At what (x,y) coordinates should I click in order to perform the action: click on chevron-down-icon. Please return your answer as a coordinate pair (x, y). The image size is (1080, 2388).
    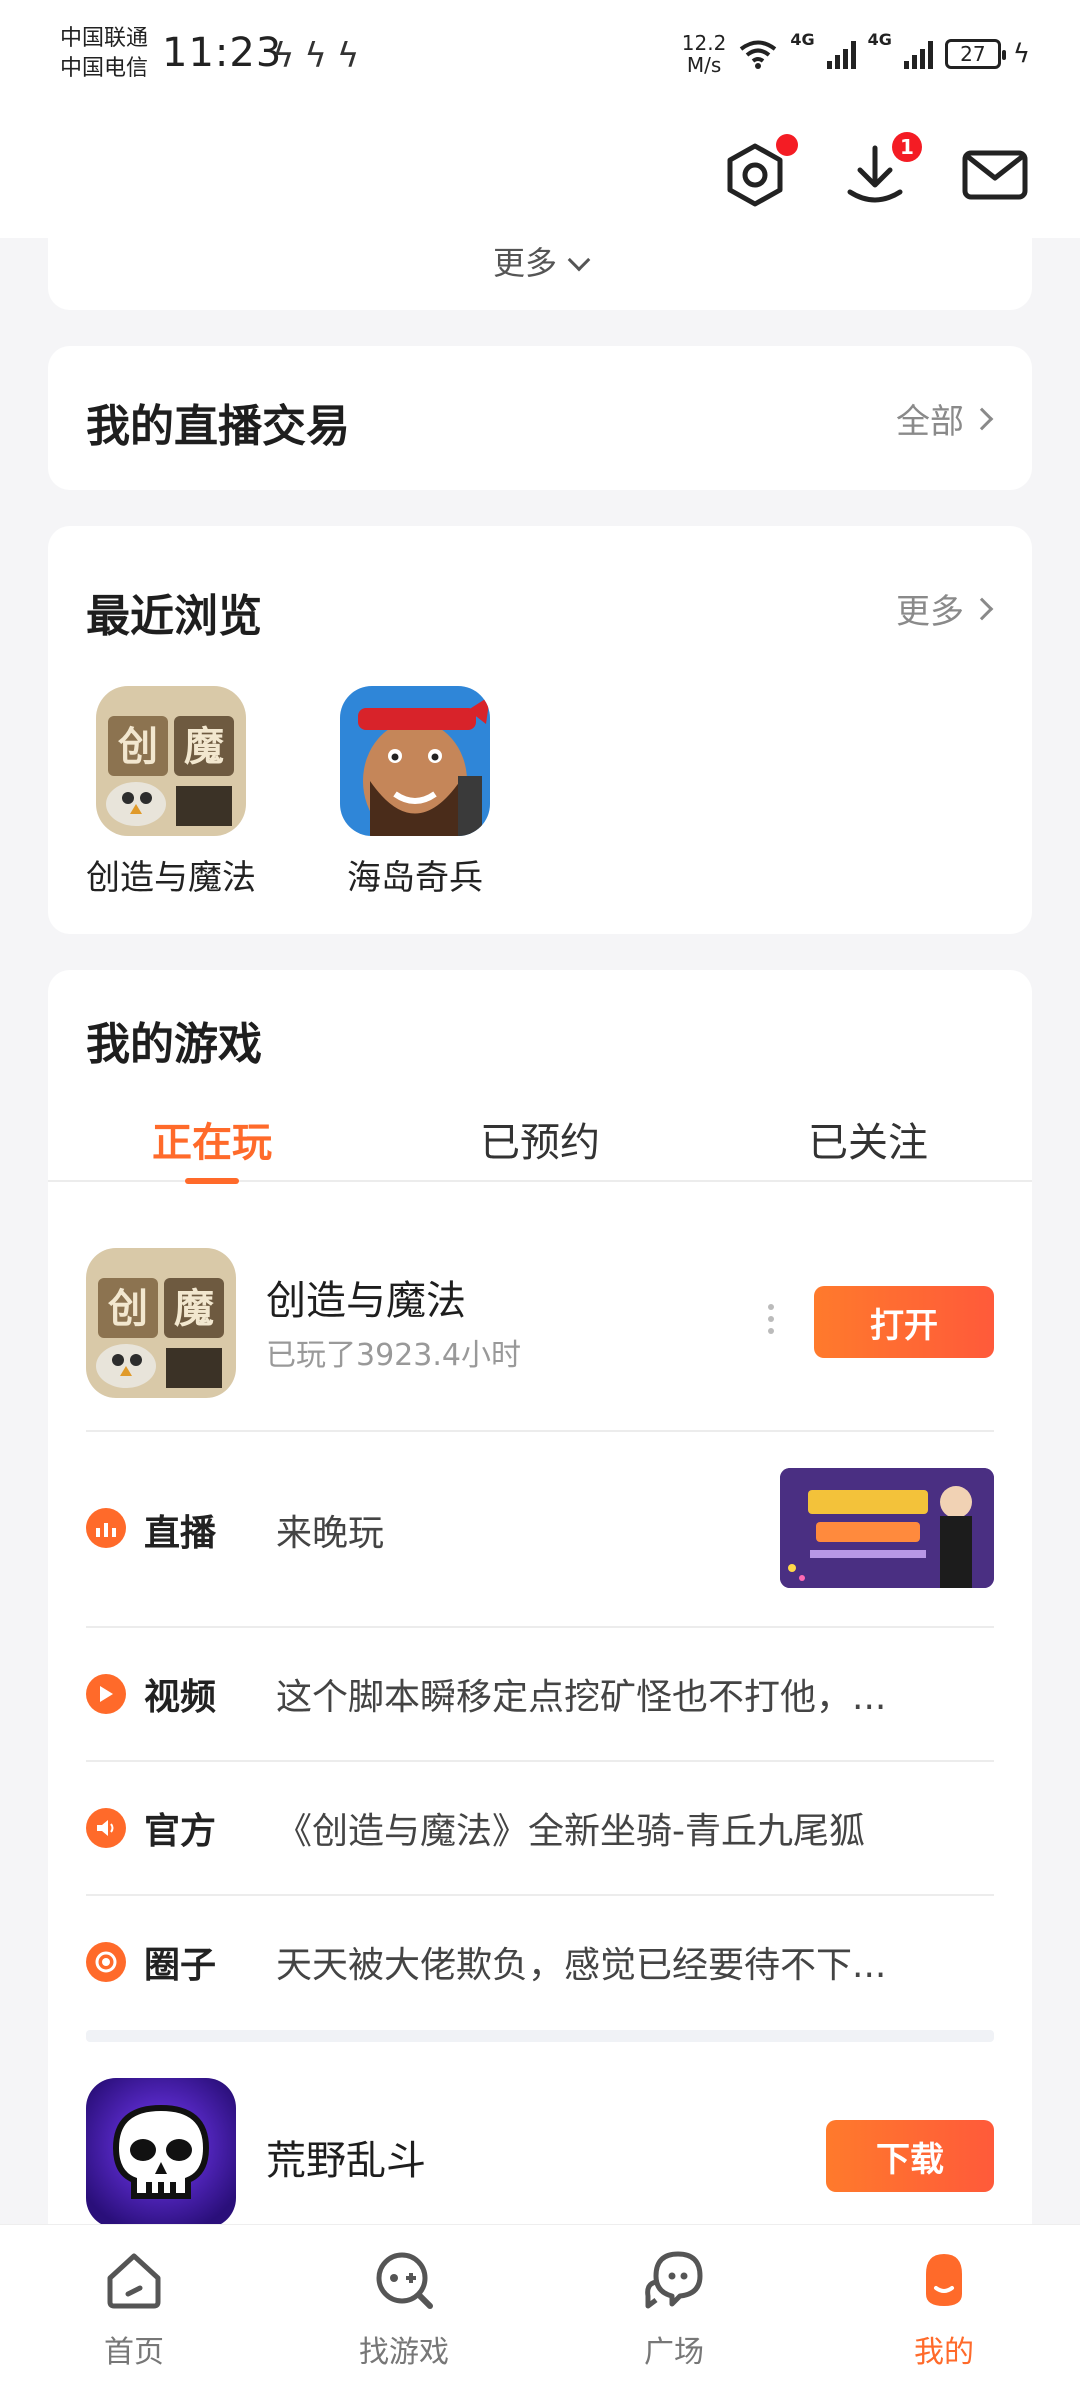
    Looking at the image, I should click on (579, 260).